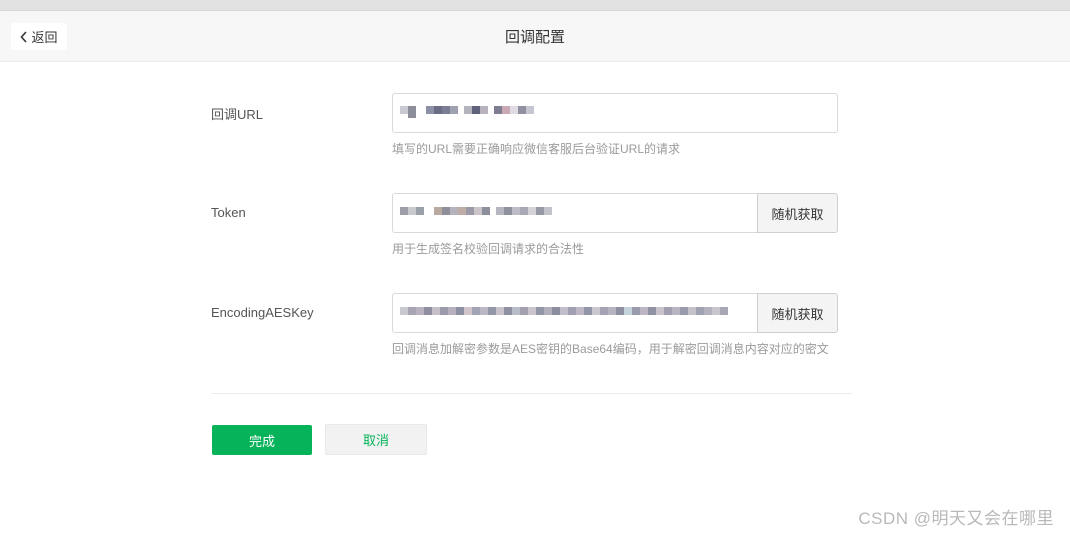  I want to click on page-header: 返回 回调配置, so click(535, 36).